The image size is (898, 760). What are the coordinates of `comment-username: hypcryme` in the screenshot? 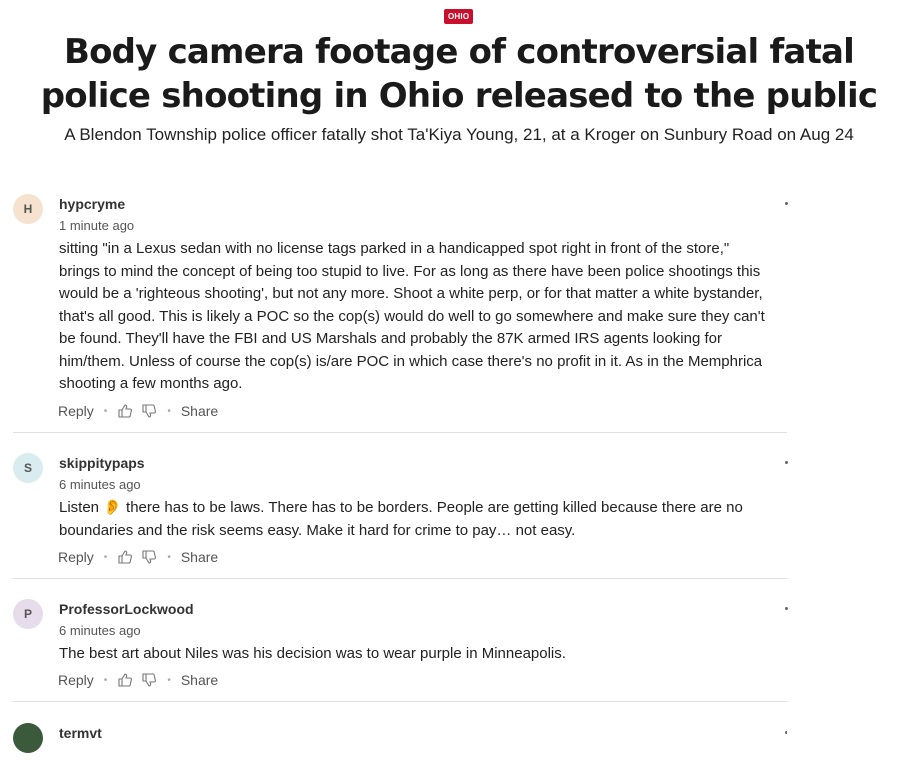 It's located at (92, 204).